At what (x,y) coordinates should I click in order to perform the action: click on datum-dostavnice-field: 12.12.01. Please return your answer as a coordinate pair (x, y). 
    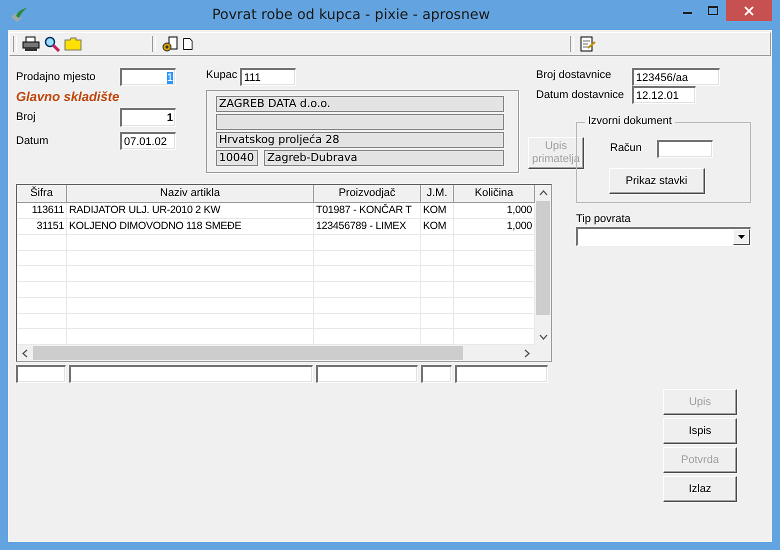
    Looking at the image, I should click on (664, 95).